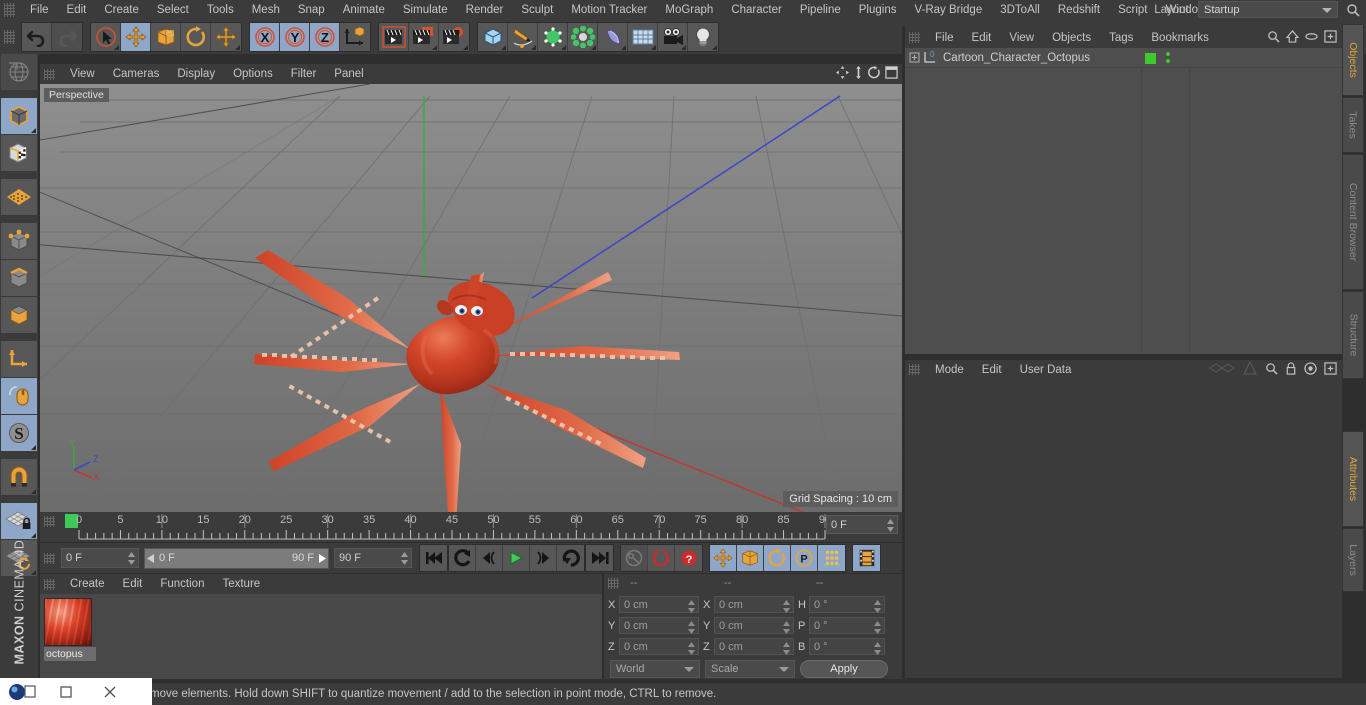 This screenshot has width=1366, height=705. I want to click on menu-create: Create, so click(121, 10).